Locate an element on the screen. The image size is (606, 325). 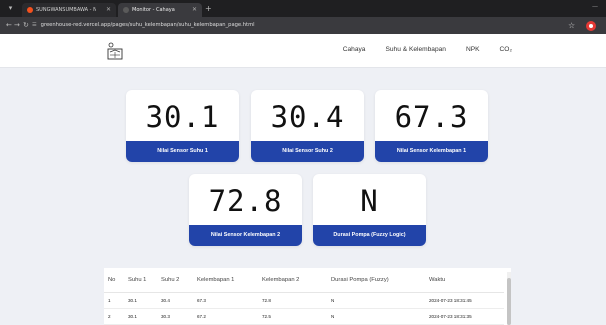
sensor-value: 30.1 is located at coordinates (182, 117).